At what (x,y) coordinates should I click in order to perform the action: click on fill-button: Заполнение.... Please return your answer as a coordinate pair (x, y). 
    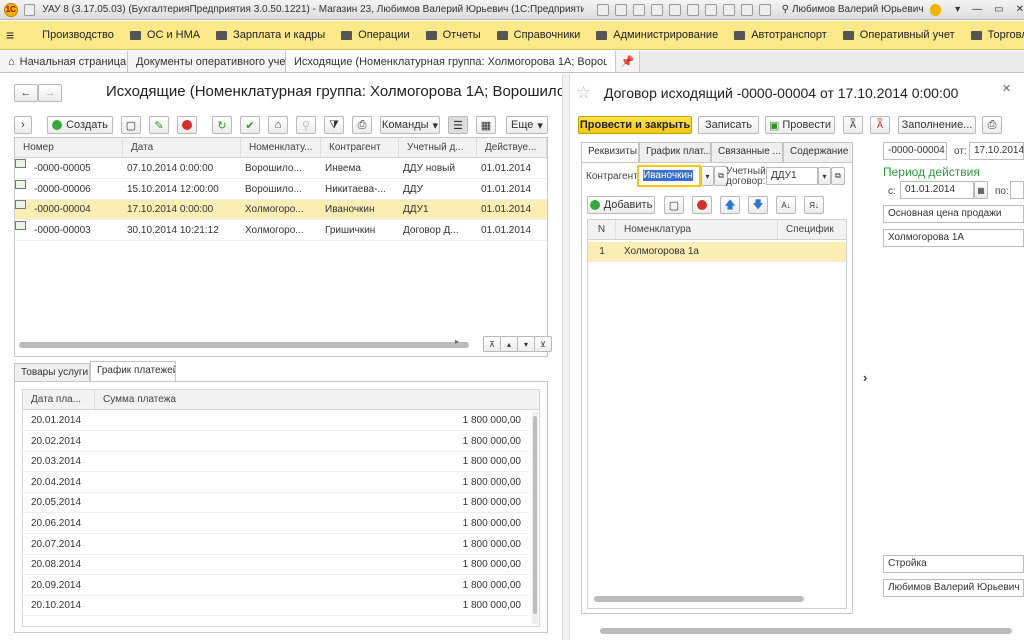
    Looking at the image, I should click on (937, 125).